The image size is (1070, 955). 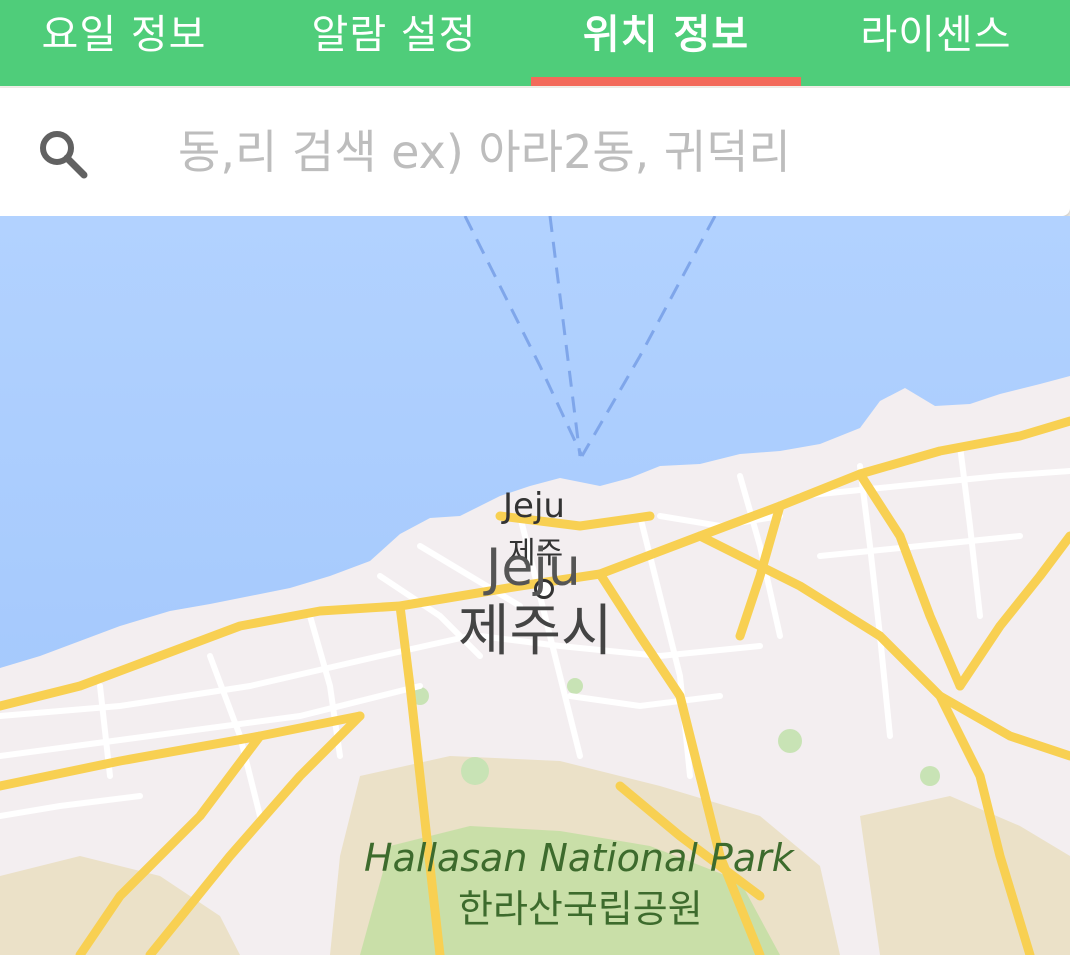 What do you see at coordinates (534, 506) in the screenshot?
I see `map-label-pin-en: Jeju` at bounding box center [534, 506].